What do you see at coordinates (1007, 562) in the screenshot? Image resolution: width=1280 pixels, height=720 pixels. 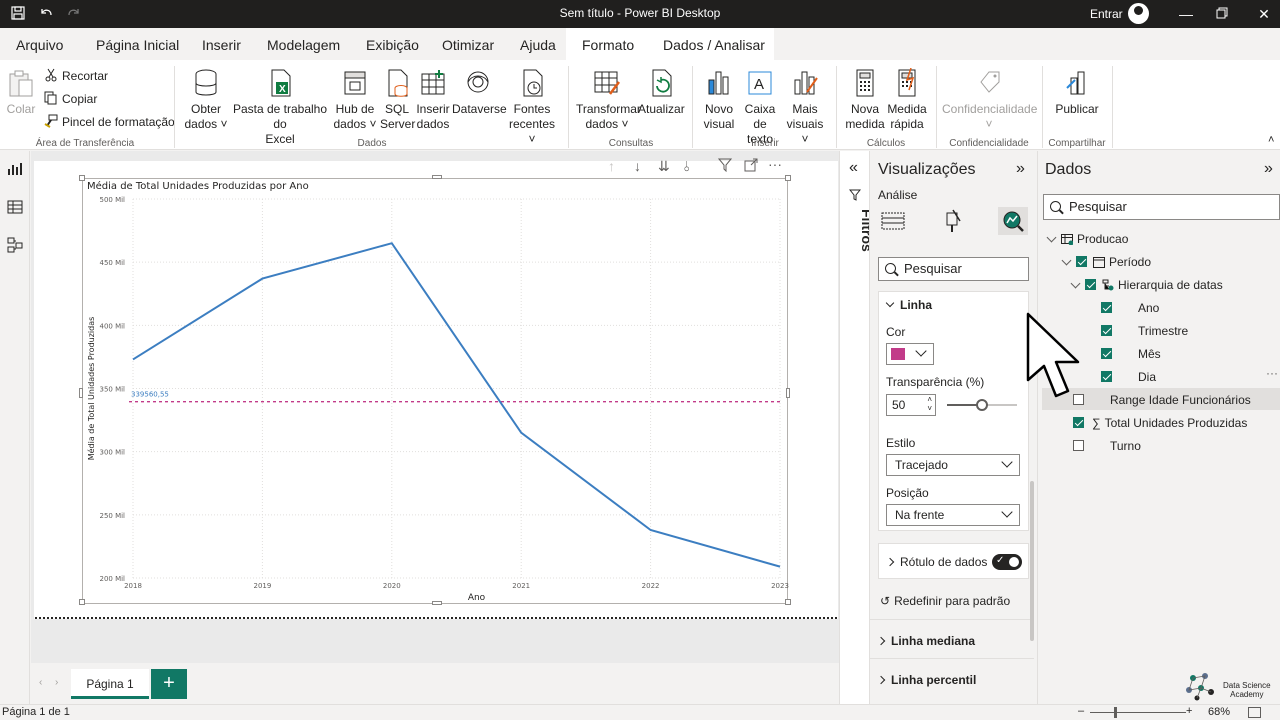 I see `data-labels-toggle: ✓` at bounding box center [1007, 562].